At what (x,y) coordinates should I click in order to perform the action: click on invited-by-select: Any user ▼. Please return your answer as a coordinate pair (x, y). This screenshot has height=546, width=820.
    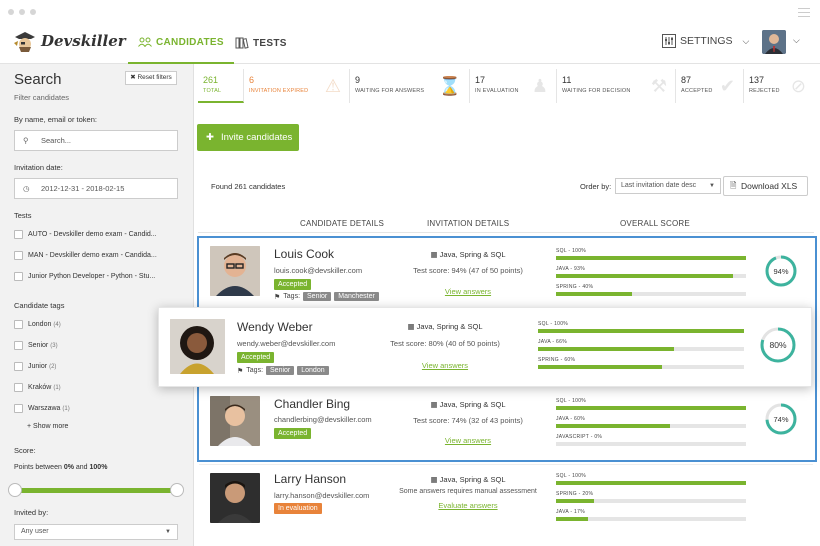
    Looking at the image, I should click on (96, 532).